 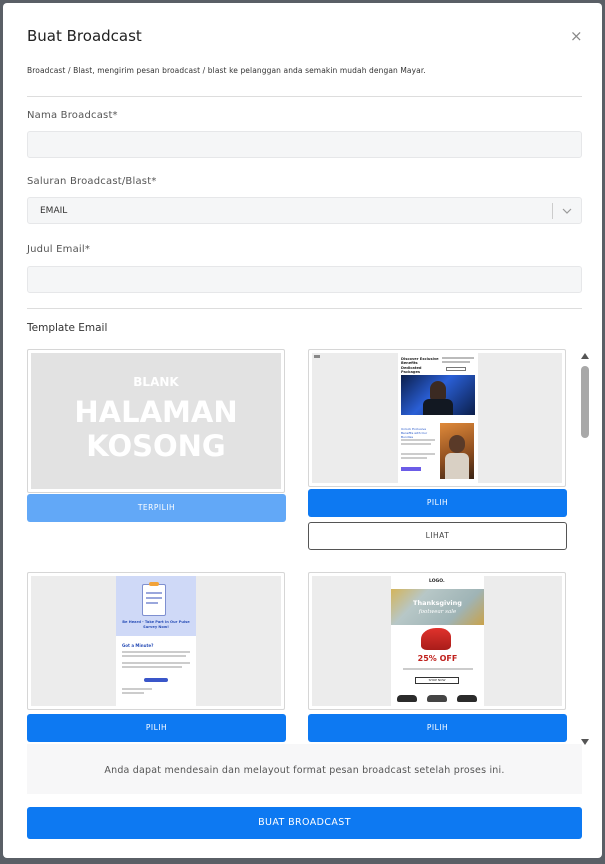 What do you see at coordinates (156, 446) in the screenshot?
I see `blank-title-line2: KOSONG` at bounding box center [156, 446].